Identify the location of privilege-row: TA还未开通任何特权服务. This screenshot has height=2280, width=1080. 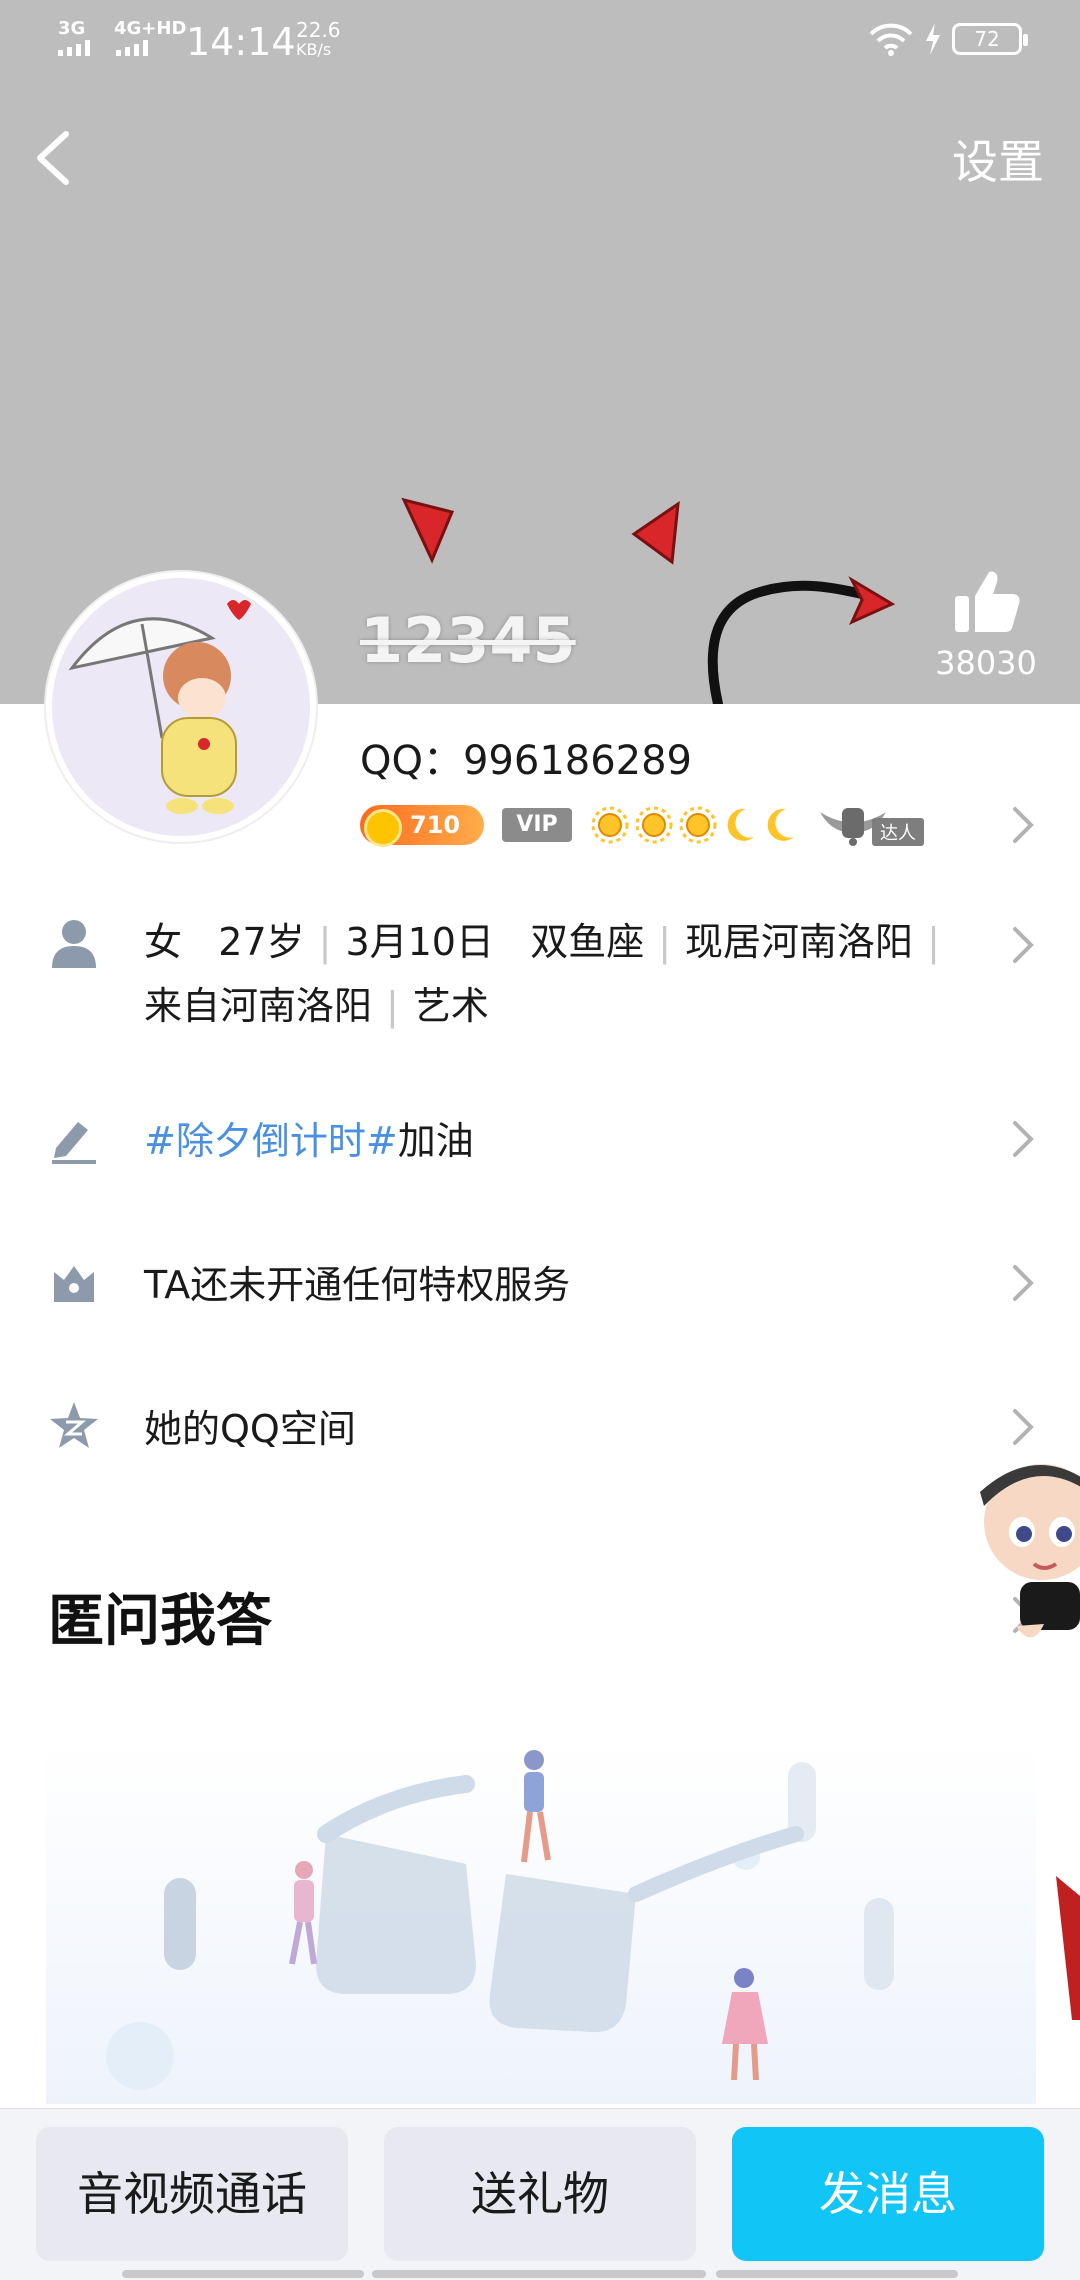
(540, 1283).